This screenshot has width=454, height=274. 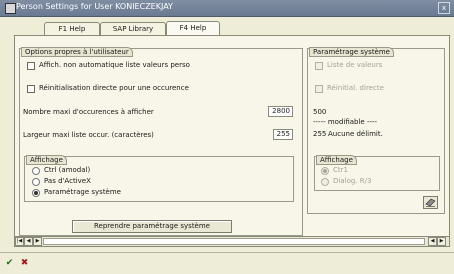 What do you see at coordinates (355, 134) in the screenshot?
I see `system-width-text: Aucune délimit.` at bounding box center [355, 134].